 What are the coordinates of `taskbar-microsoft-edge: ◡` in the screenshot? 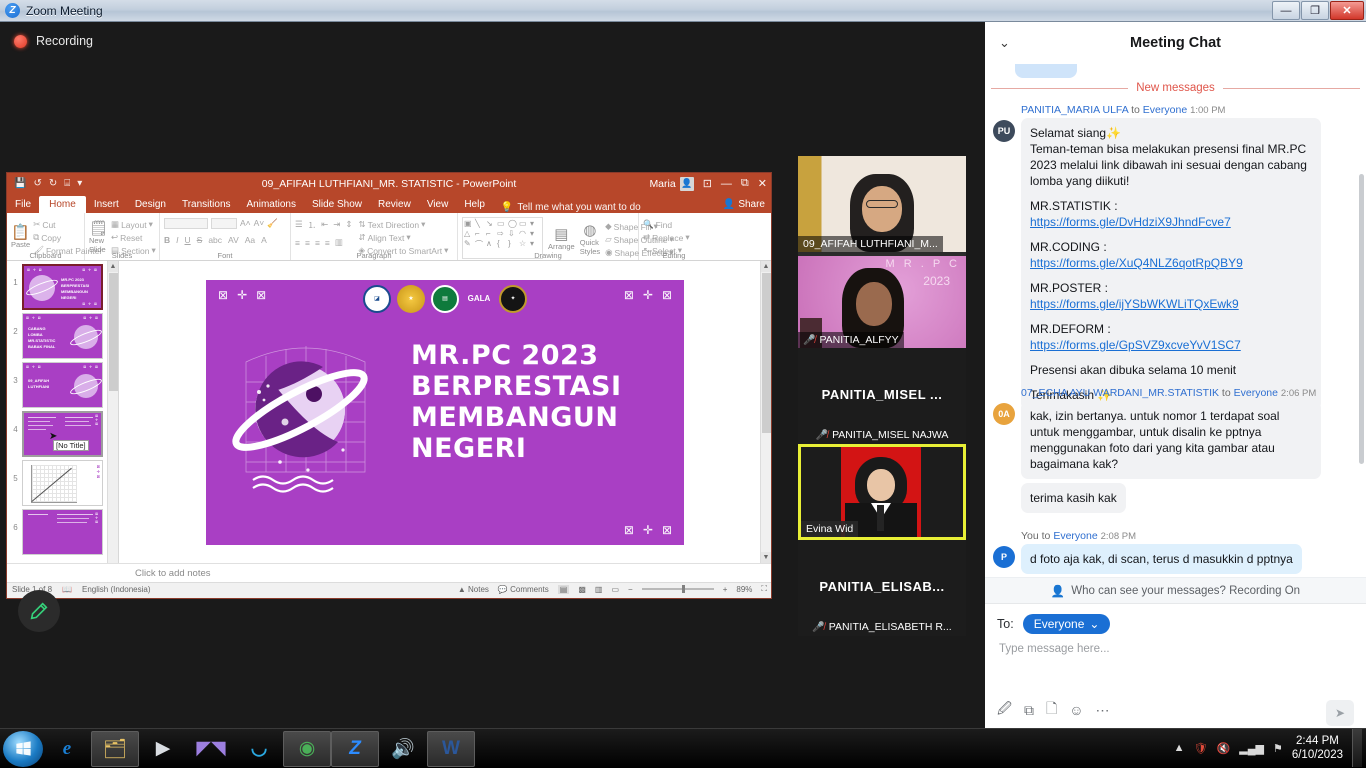 It's located at (259, 749).